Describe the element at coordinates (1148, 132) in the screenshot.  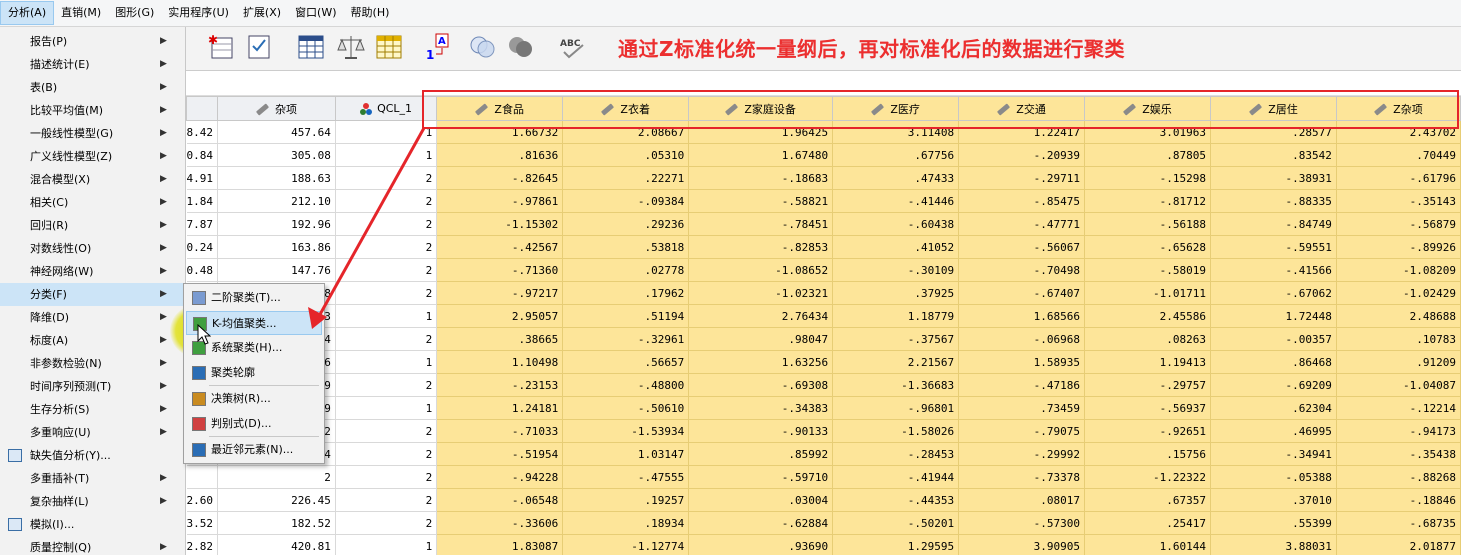
I see `table-cell: 3.01963` at that location.